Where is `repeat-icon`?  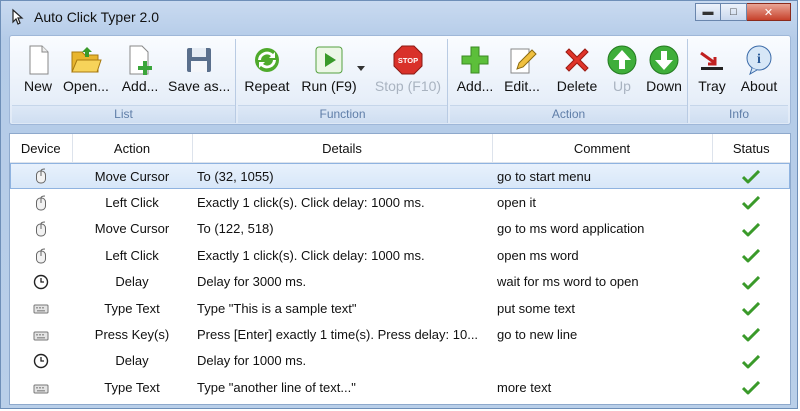 repeat-icon is located at coordinates (267, 60).